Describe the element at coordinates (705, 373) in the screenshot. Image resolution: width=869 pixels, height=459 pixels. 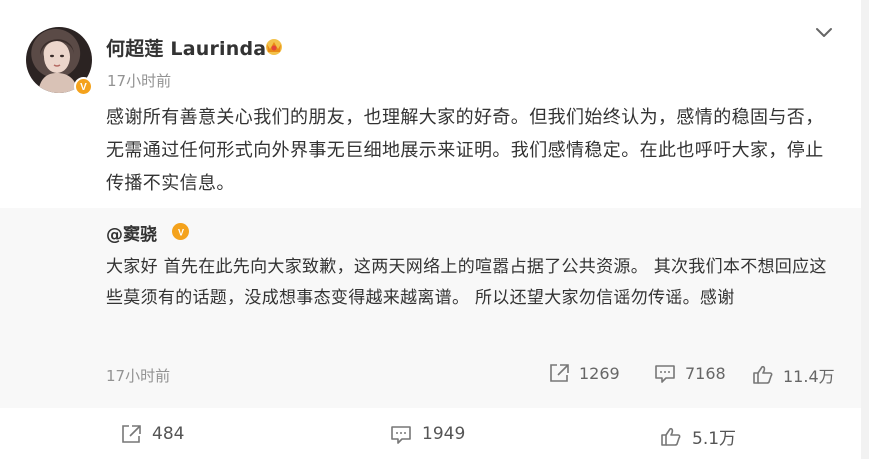
I see `repost-comment-count: 7168` at that location.